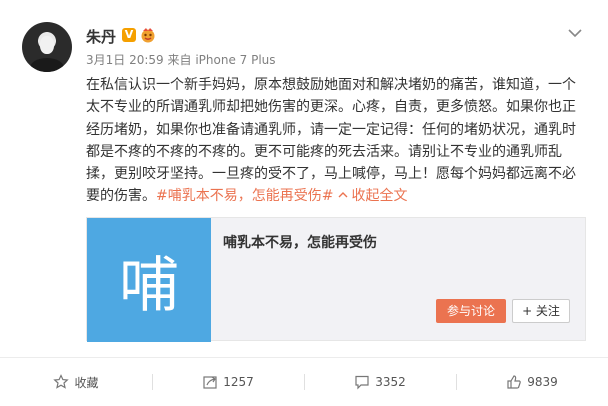 The image size is (608, 406). I want to click on author-name: 朱丹, so click(101, 36).